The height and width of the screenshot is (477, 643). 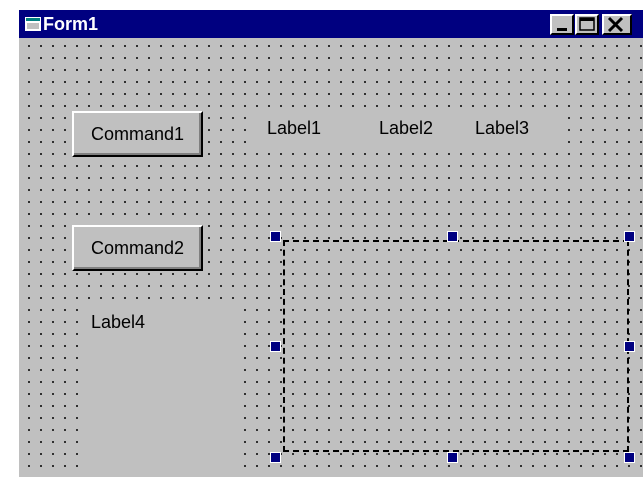 I want to click on resize-handle-top-left, so click(x=275, y=236).